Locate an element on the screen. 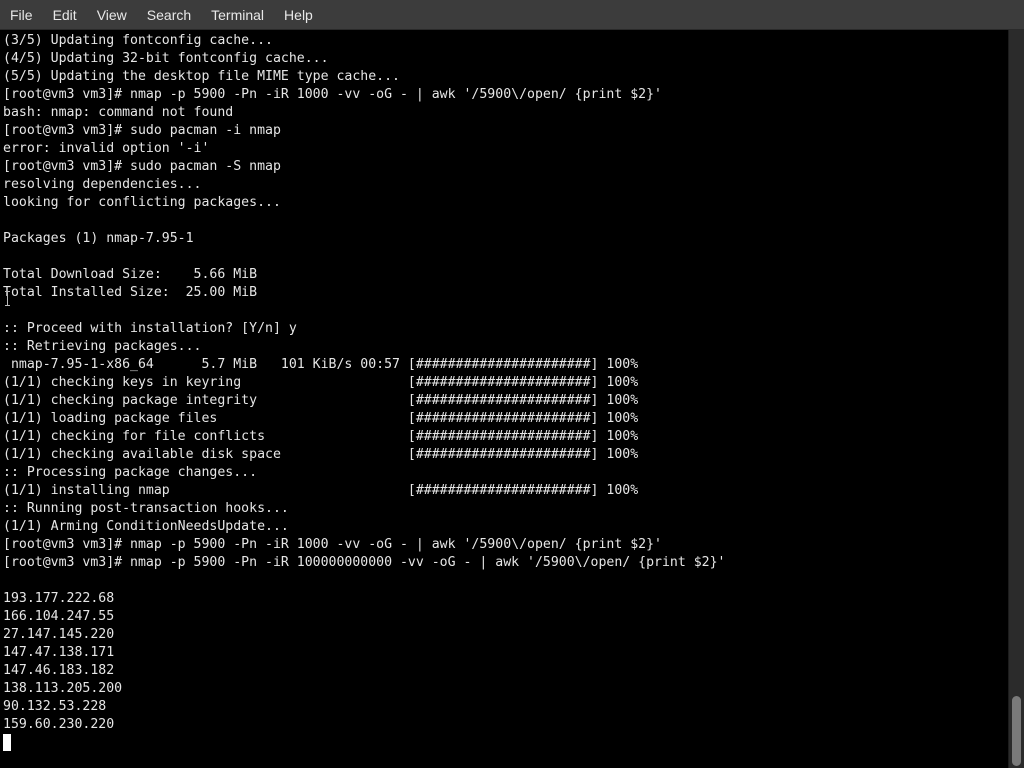 The image size is (1024, 768). terminal-line: 147.46.183.182 is located at coordinates (59, 670).